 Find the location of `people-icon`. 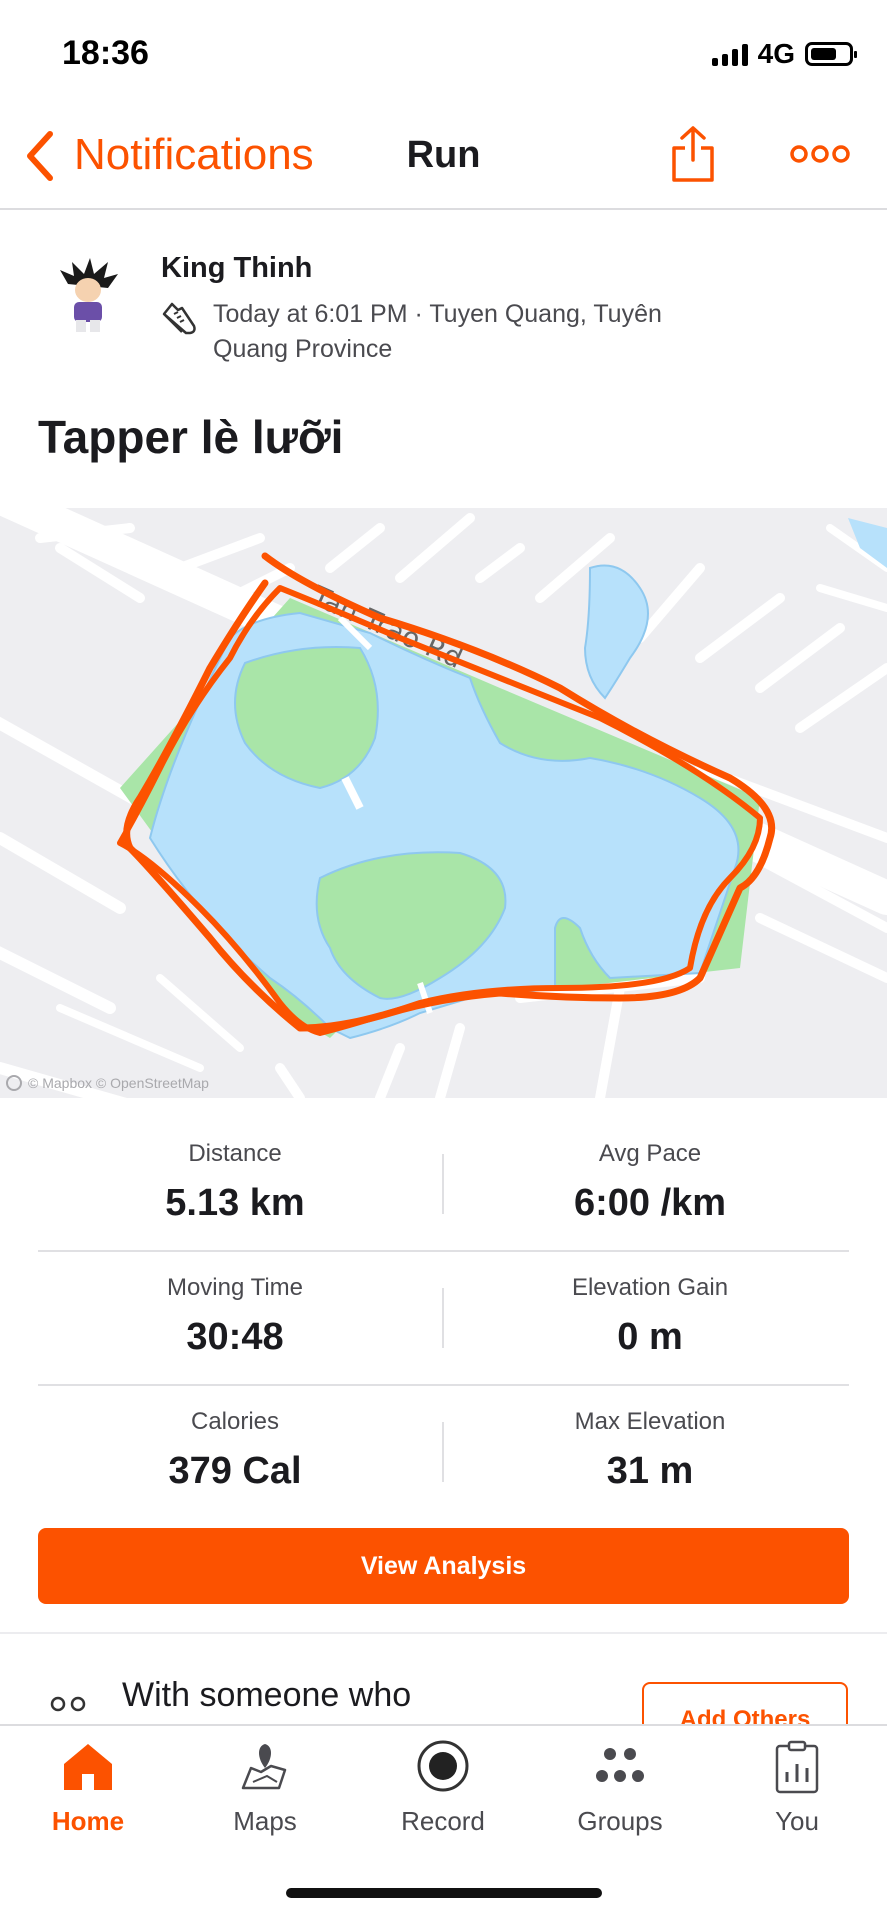

people-icon is located at coordinates (68, 1711).